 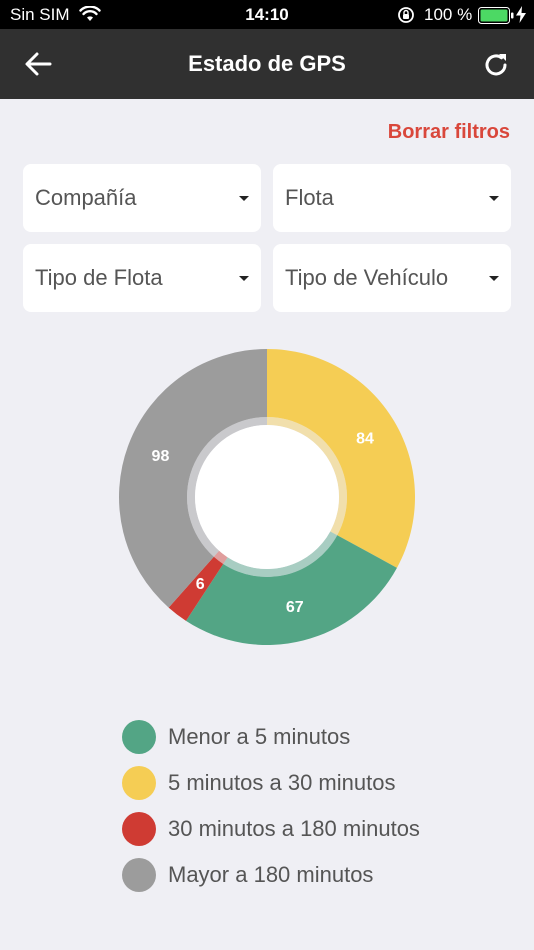 I want to click on slice-value-label: 67, so click(x=295, y=607).